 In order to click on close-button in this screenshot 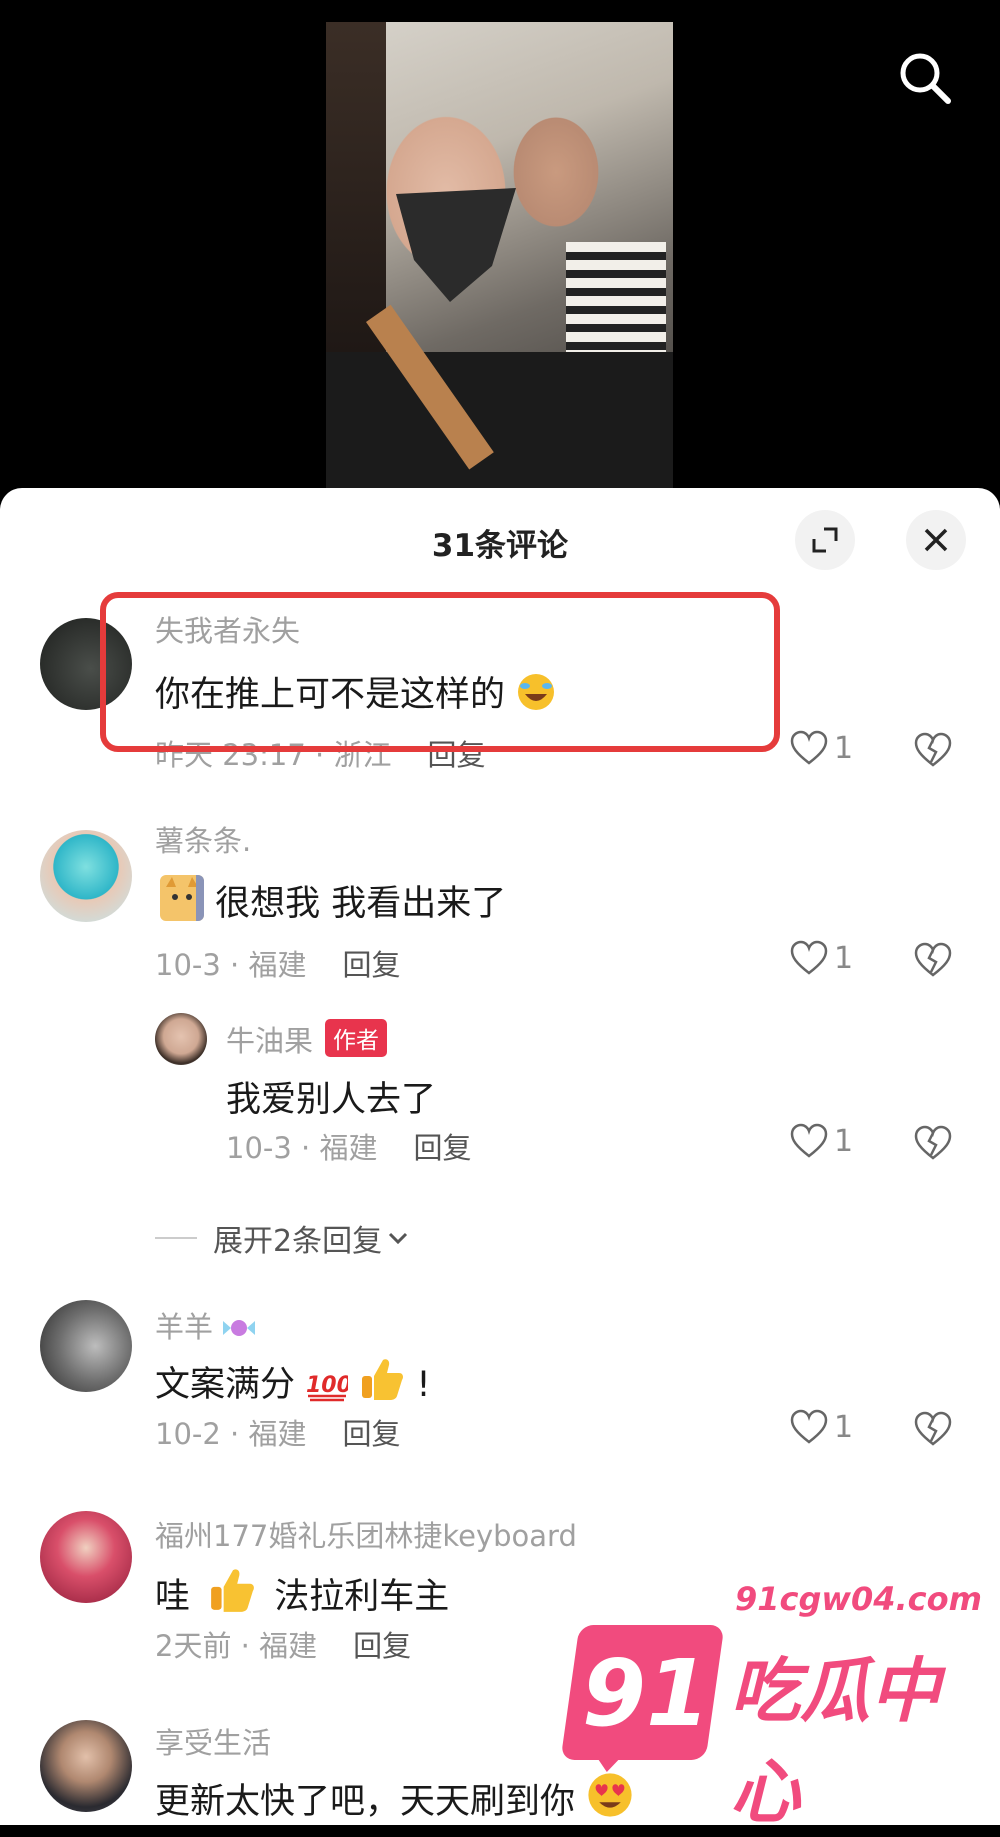, I will do `click(936, 540)`.